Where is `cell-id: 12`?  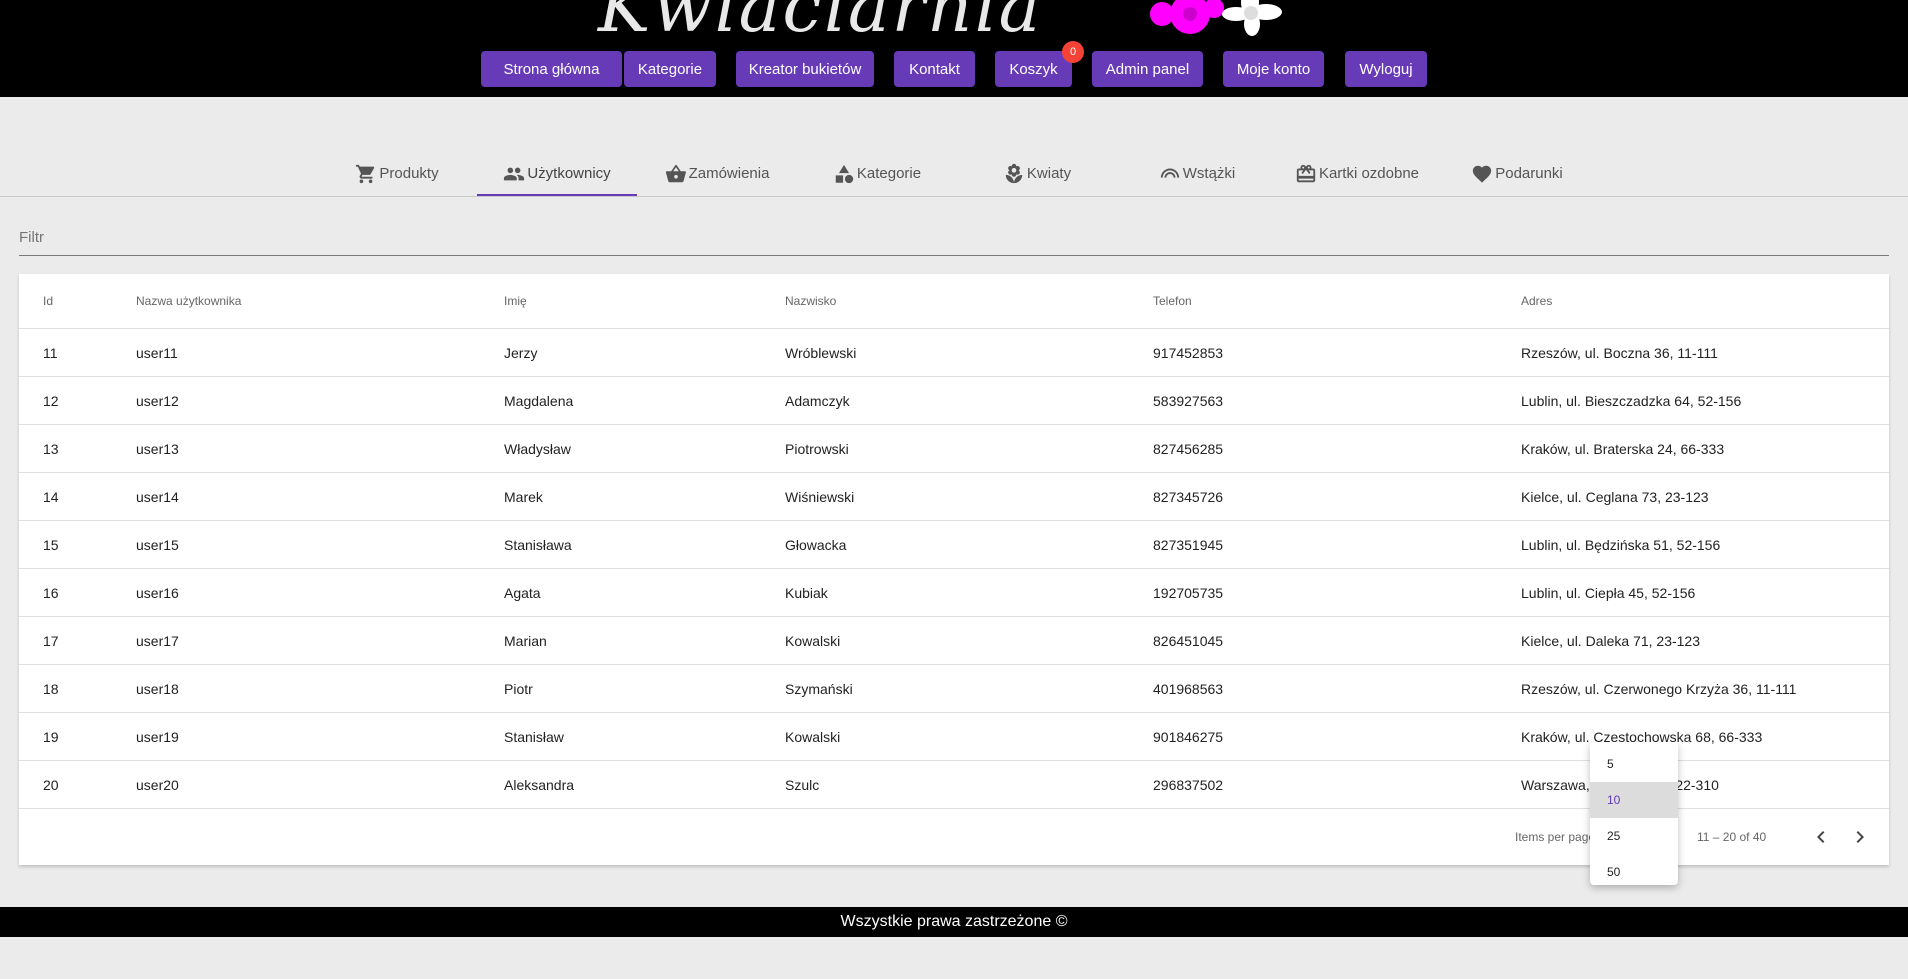
cell-id: 12 is located at coordinates (51, 400).